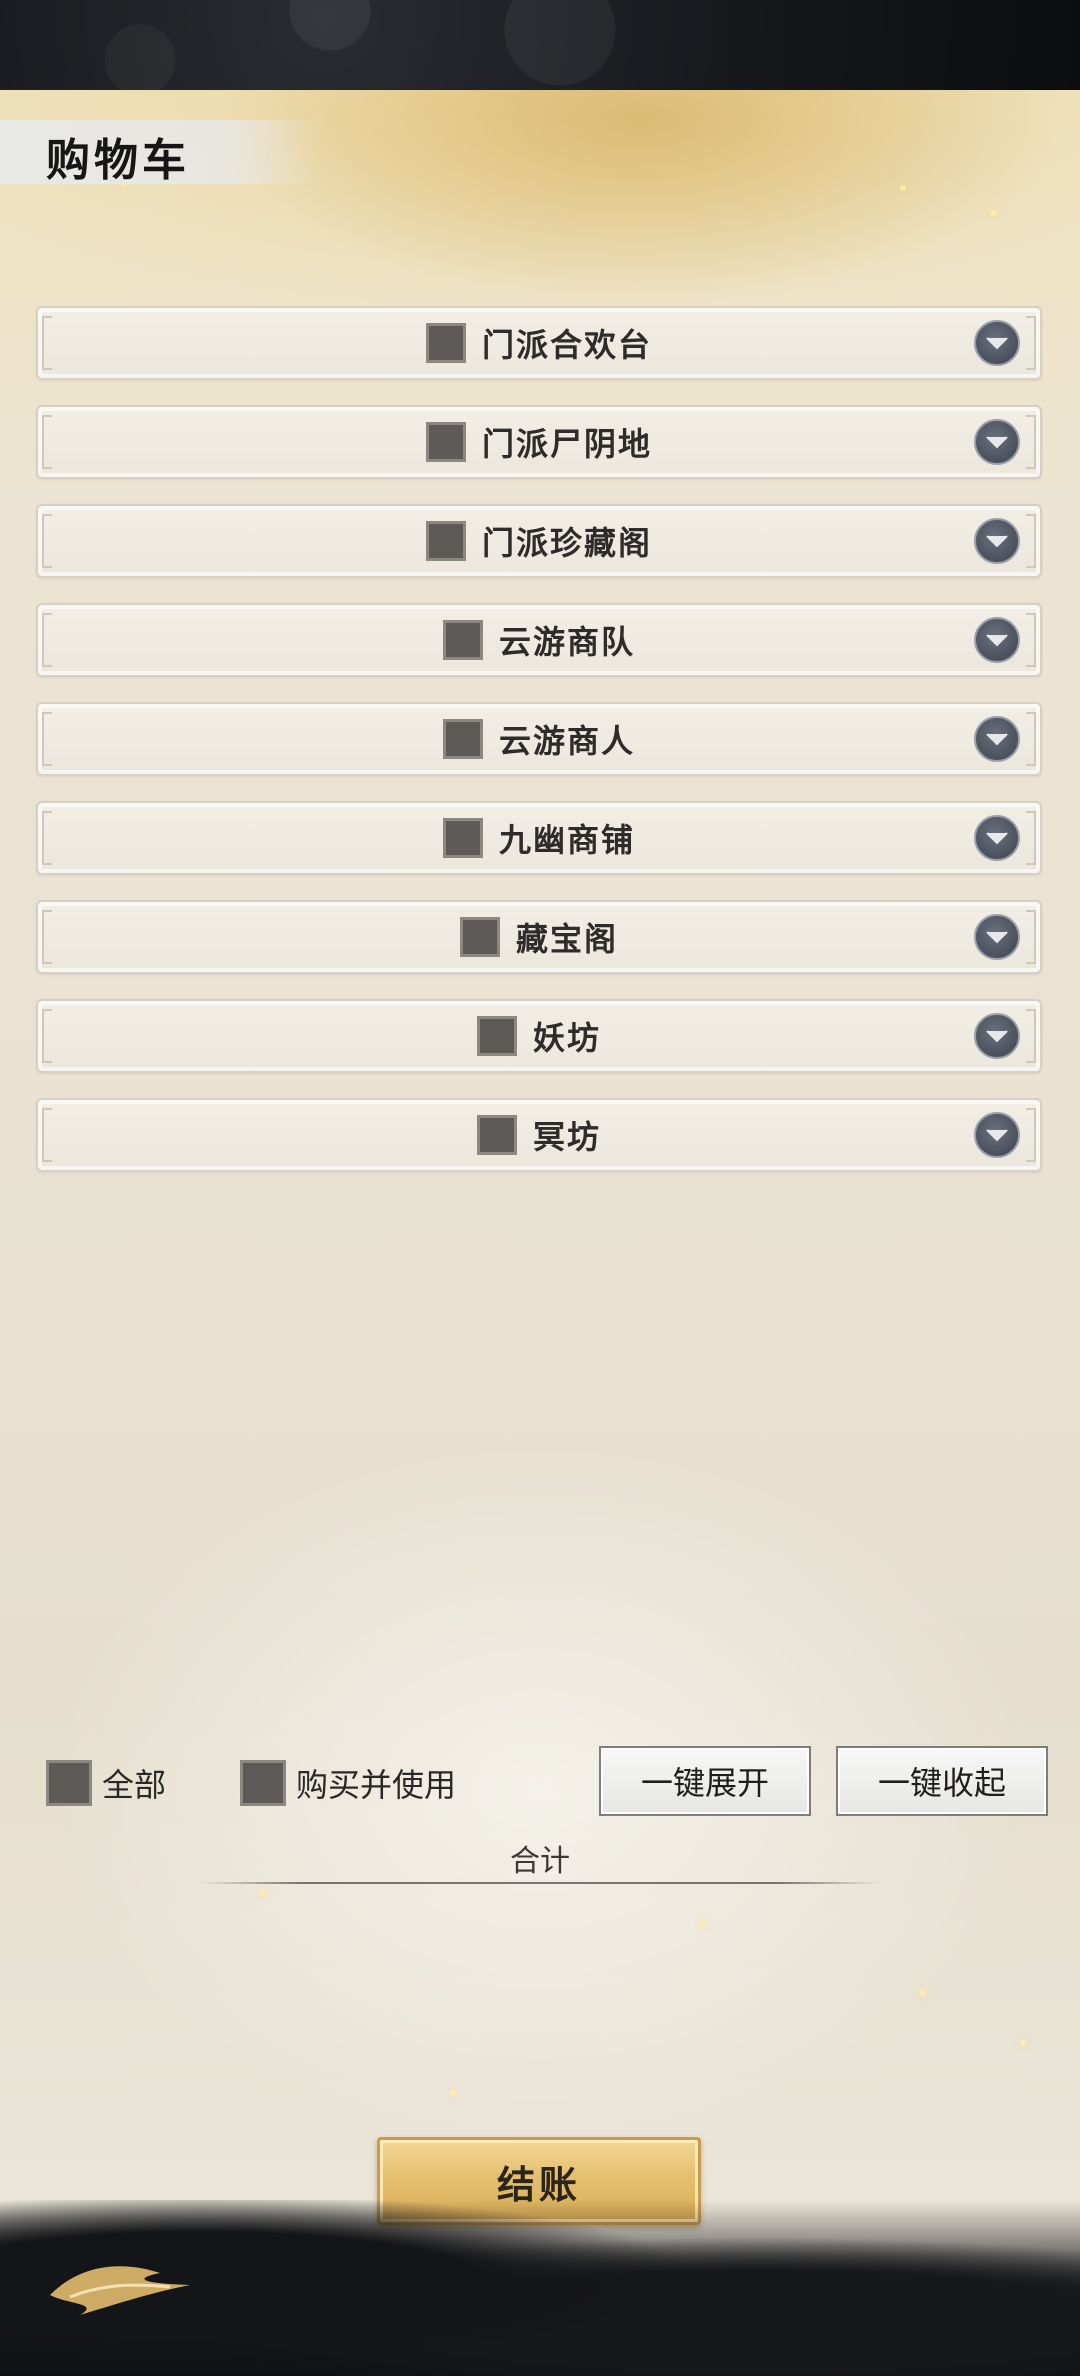 The height and width of the screenshot is (2376, 1080). I want to click on category-row: 云游商人, so click(539, 739).